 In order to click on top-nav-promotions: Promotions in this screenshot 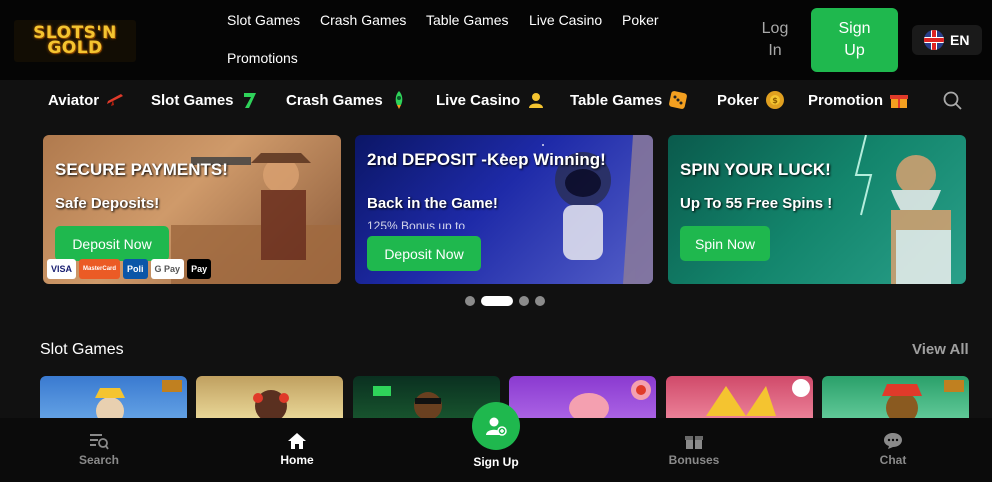, I will do `click(262, 58)`.